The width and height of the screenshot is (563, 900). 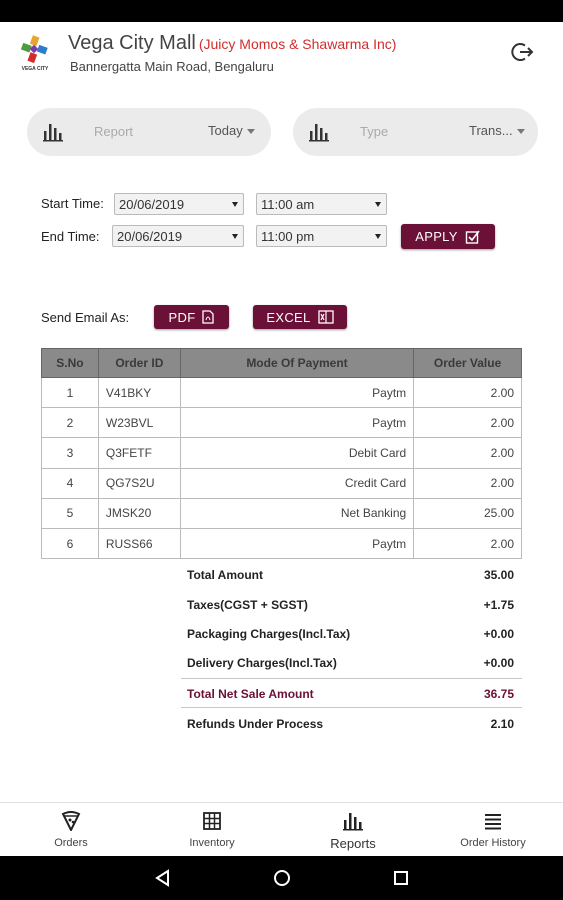 I want to click on cell-sno: 6, so click(x=70, y=543).